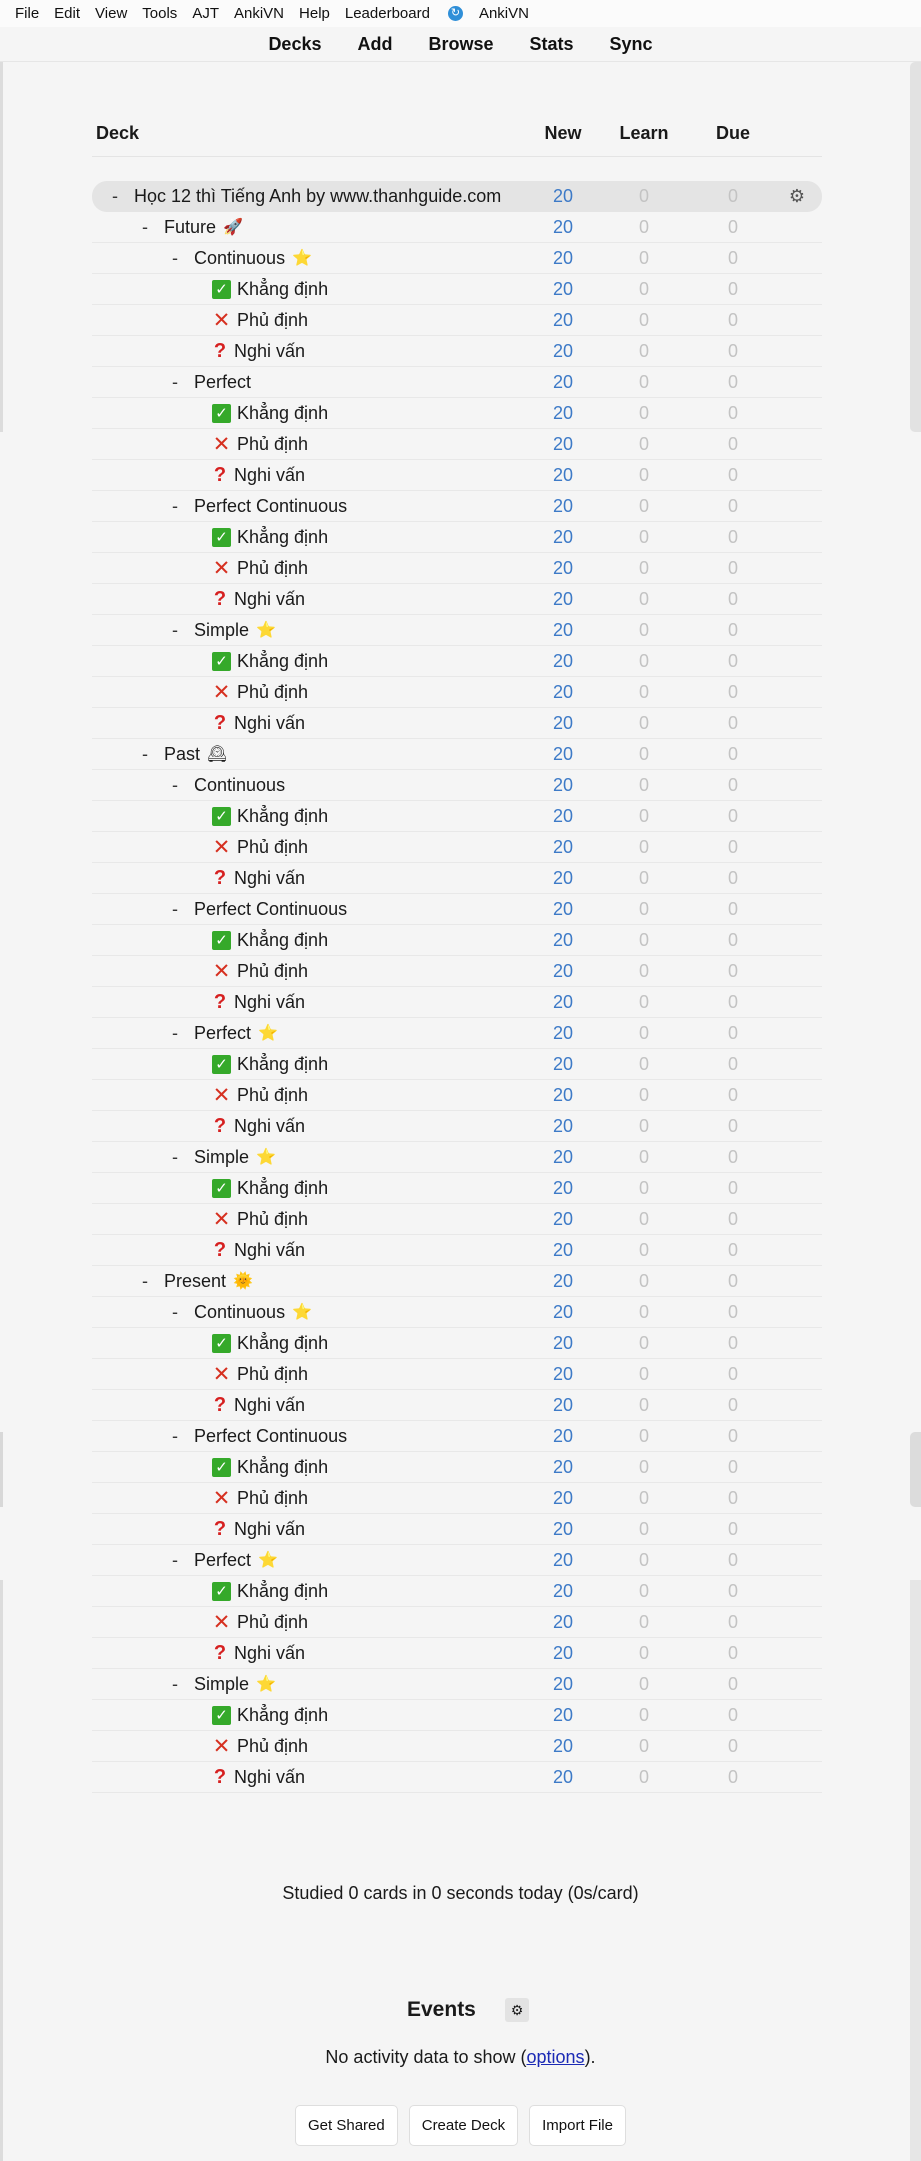  What do you see at coordinates (195, 1281) in the screenshot?
I see `deck-name: Present` at bounding box center [195, 1281].